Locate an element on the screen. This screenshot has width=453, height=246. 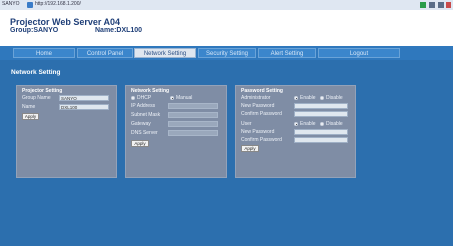
subnet-mask-input is located at coordinates (193, 115).